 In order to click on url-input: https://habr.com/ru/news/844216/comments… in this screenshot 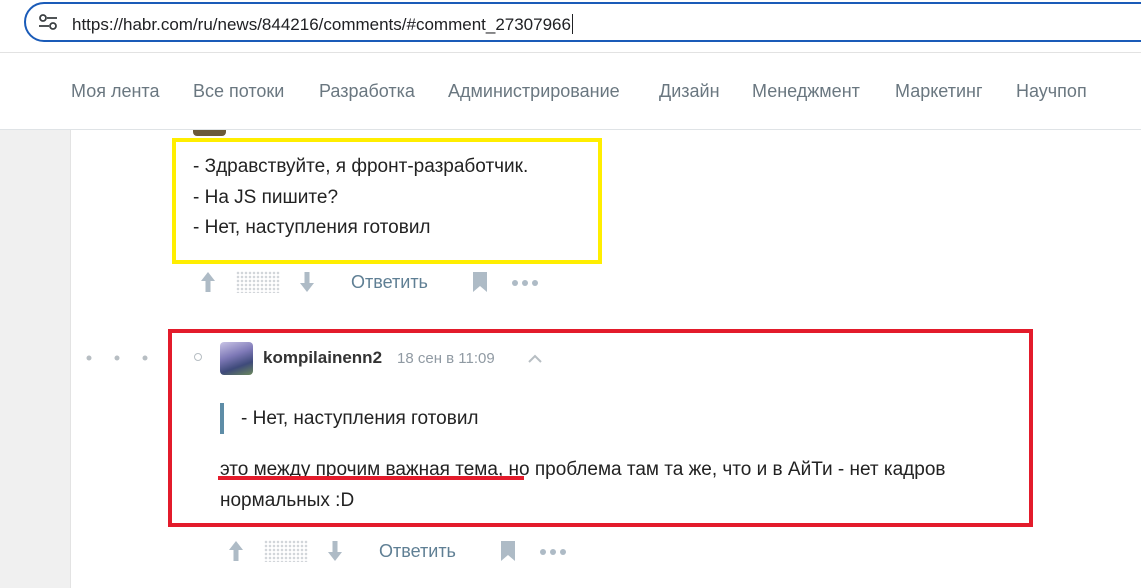, I will do `click(582, 22)`.